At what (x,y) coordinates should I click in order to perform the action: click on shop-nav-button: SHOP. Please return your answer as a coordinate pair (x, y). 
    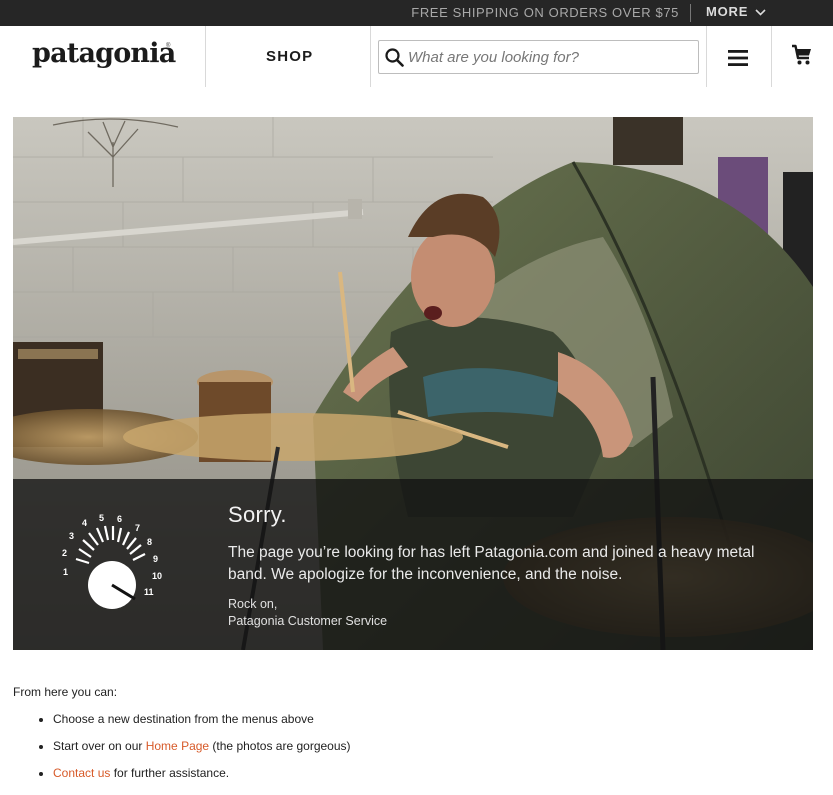
    Looking at the image, I should click on (289, 56).